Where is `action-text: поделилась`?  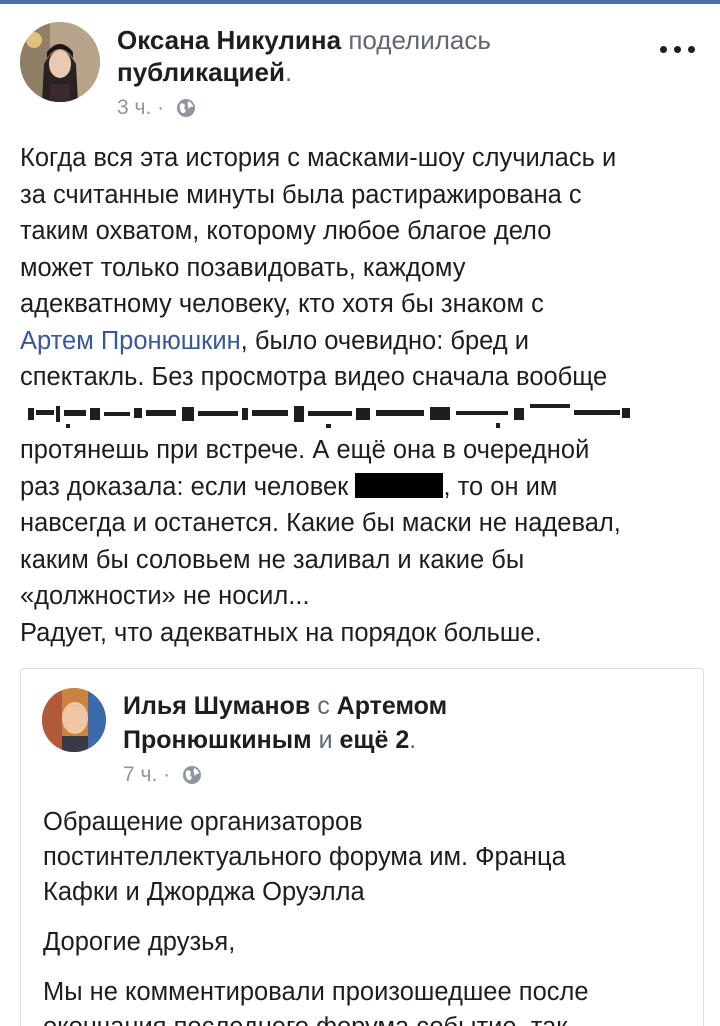
action-text: поделилась is located at coordinates (419, 40).